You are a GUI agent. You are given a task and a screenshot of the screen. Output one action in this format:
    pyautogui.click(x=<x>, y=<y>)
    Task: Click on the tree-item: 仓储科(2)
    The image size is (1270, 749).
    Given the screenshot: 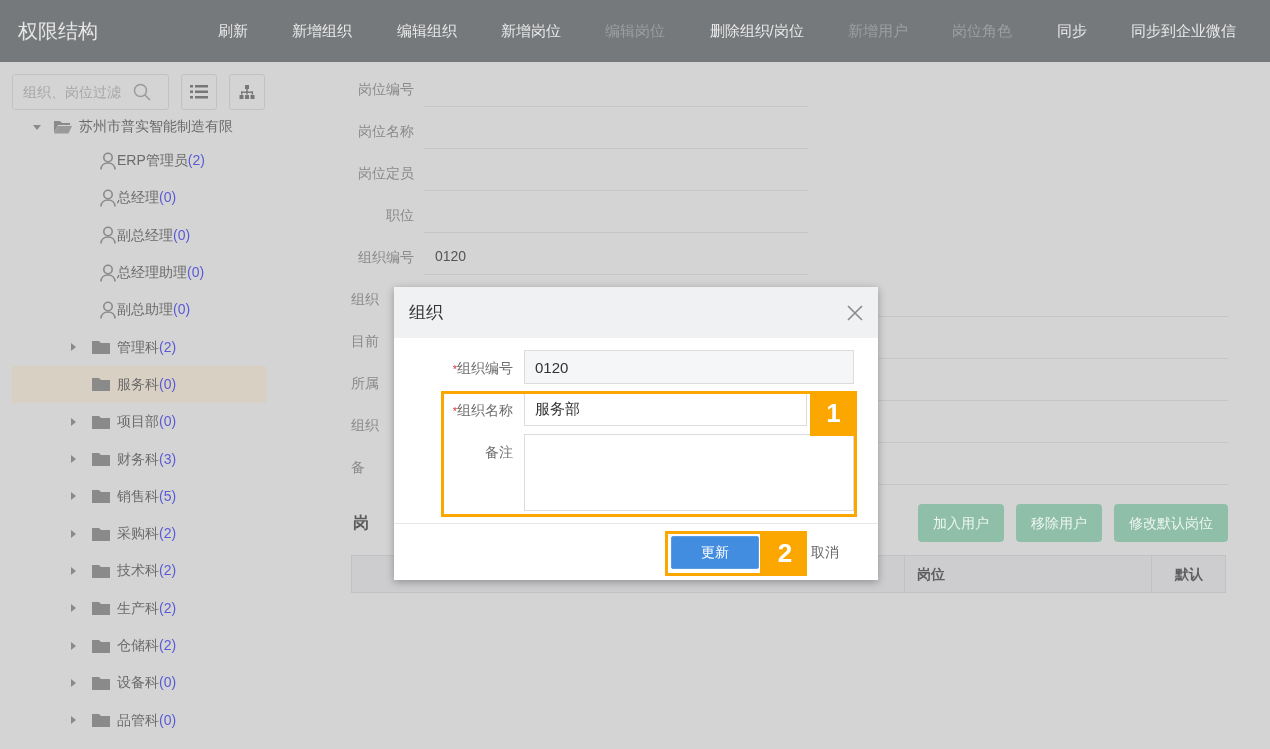 What is the action you would take?
    pyautogui.click(x=139, y=645)
    